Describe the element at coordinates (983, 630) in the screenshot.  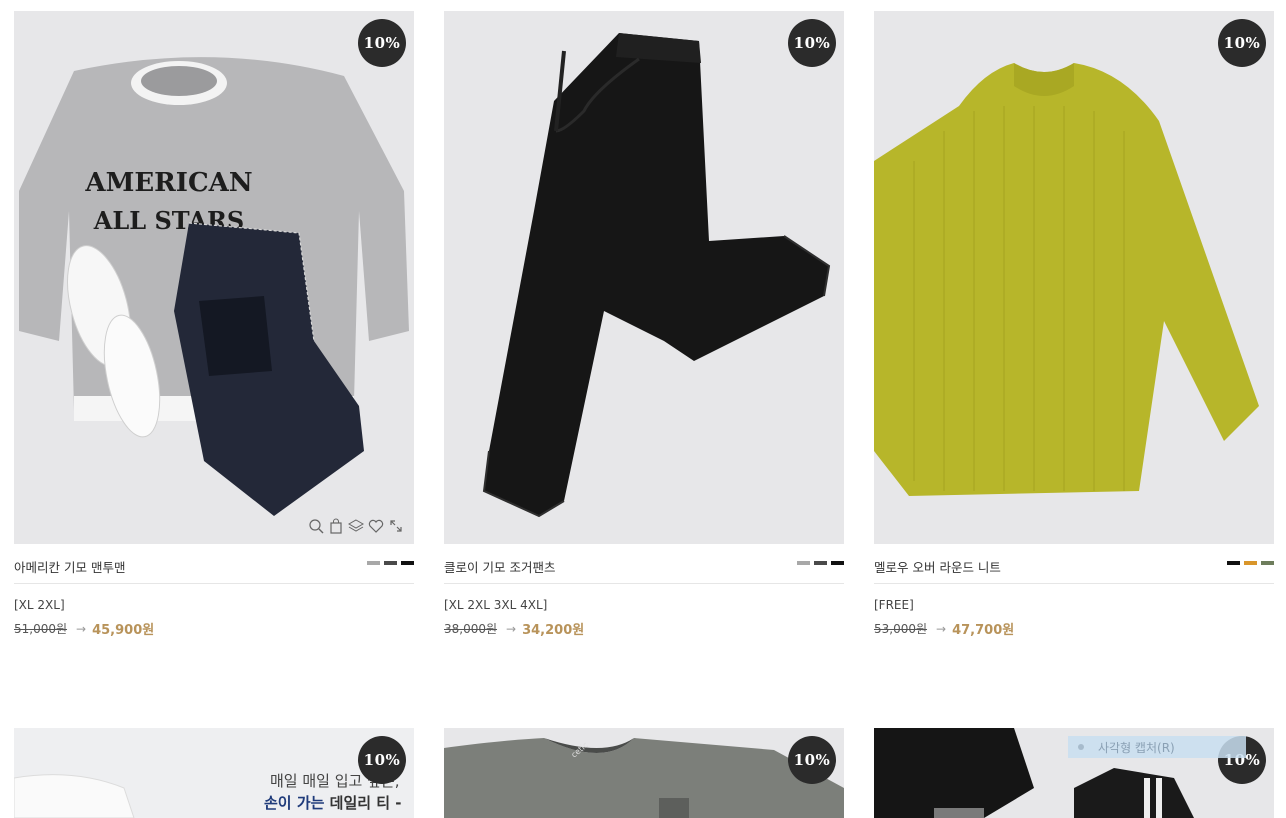
I see `sale-price: 47,700원` at that location.